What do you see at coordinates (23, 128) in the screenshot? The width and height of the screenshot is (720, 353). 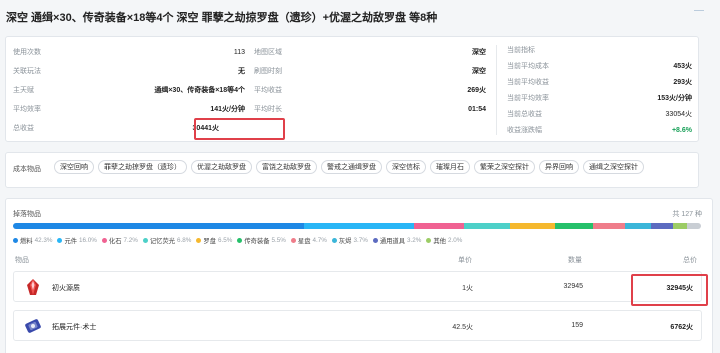 I see `stat-label: 总收益` at bounding box center [23, 128].